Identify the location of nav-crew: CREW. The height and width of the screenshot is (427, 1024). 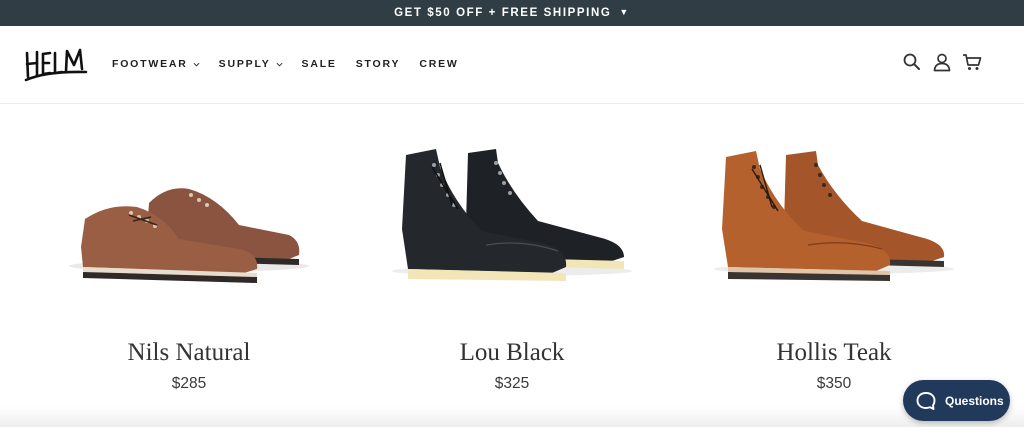
(438, 64).